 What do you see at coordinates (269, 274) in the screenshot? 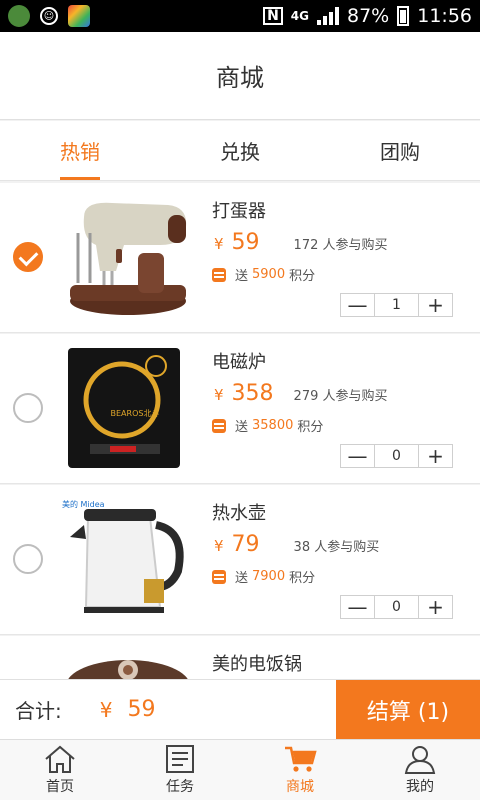
I see `points-value: 5900` at bounding box center [269, 274].